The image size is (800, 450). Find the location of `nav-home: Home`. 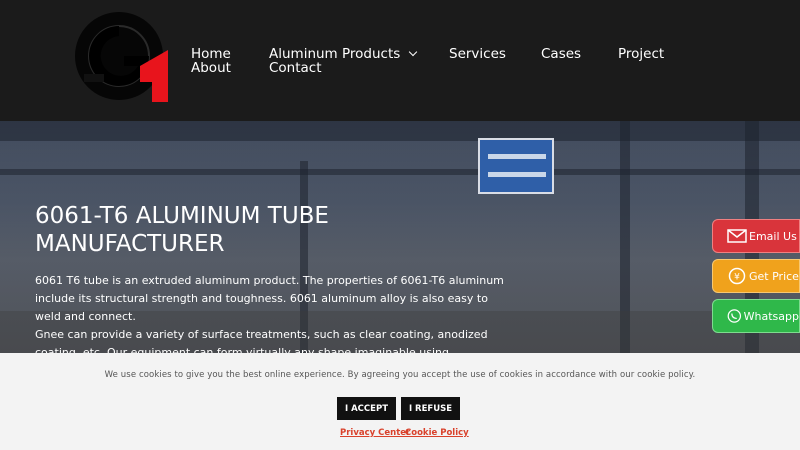

nav-home: Home is located at coordinates (211, 54).